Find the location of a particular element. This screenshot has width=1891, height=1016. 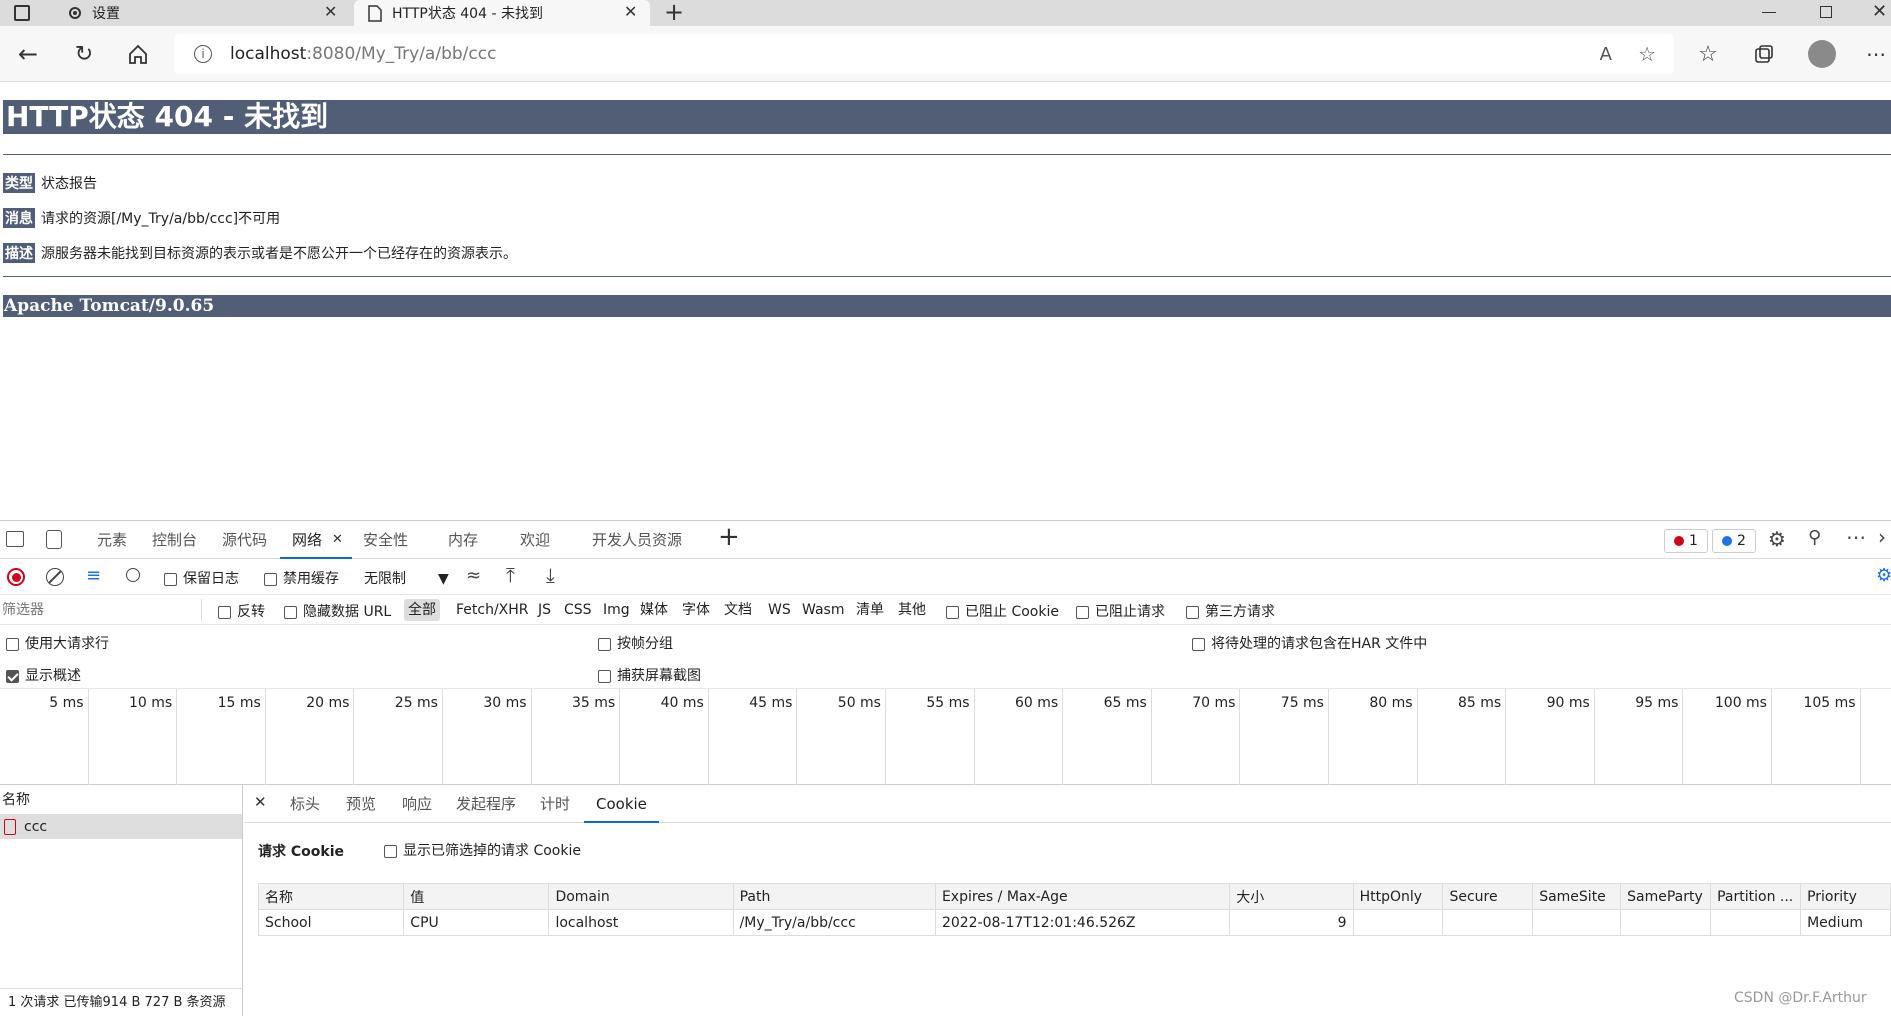

col-priority: Priority is located at coordinates (1845, 896).